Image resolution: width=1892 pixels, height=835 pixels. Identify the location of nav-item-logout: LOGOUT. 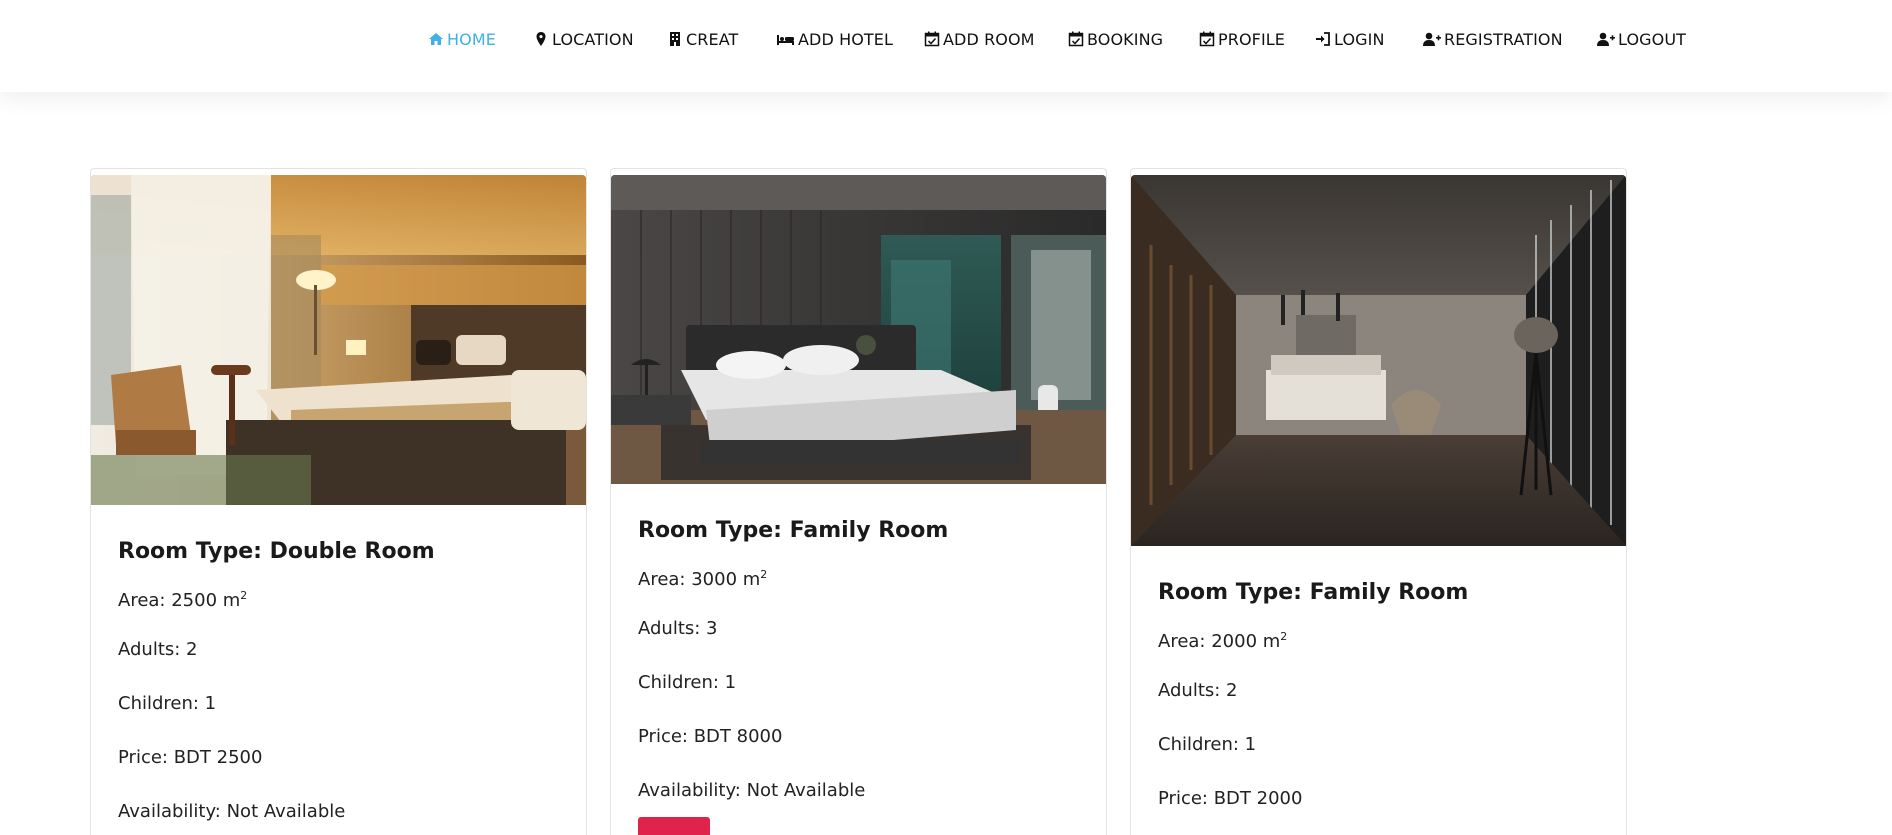
(1641, 39).